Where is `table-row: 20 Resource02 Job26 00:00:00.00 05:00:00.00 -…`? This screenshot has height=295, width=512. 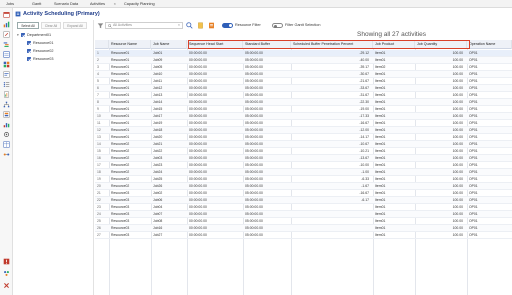 table-row: 20 Resource02 Job26 00:00:00.00 05:00:00.00 -… is located at coordinates (303, 186).